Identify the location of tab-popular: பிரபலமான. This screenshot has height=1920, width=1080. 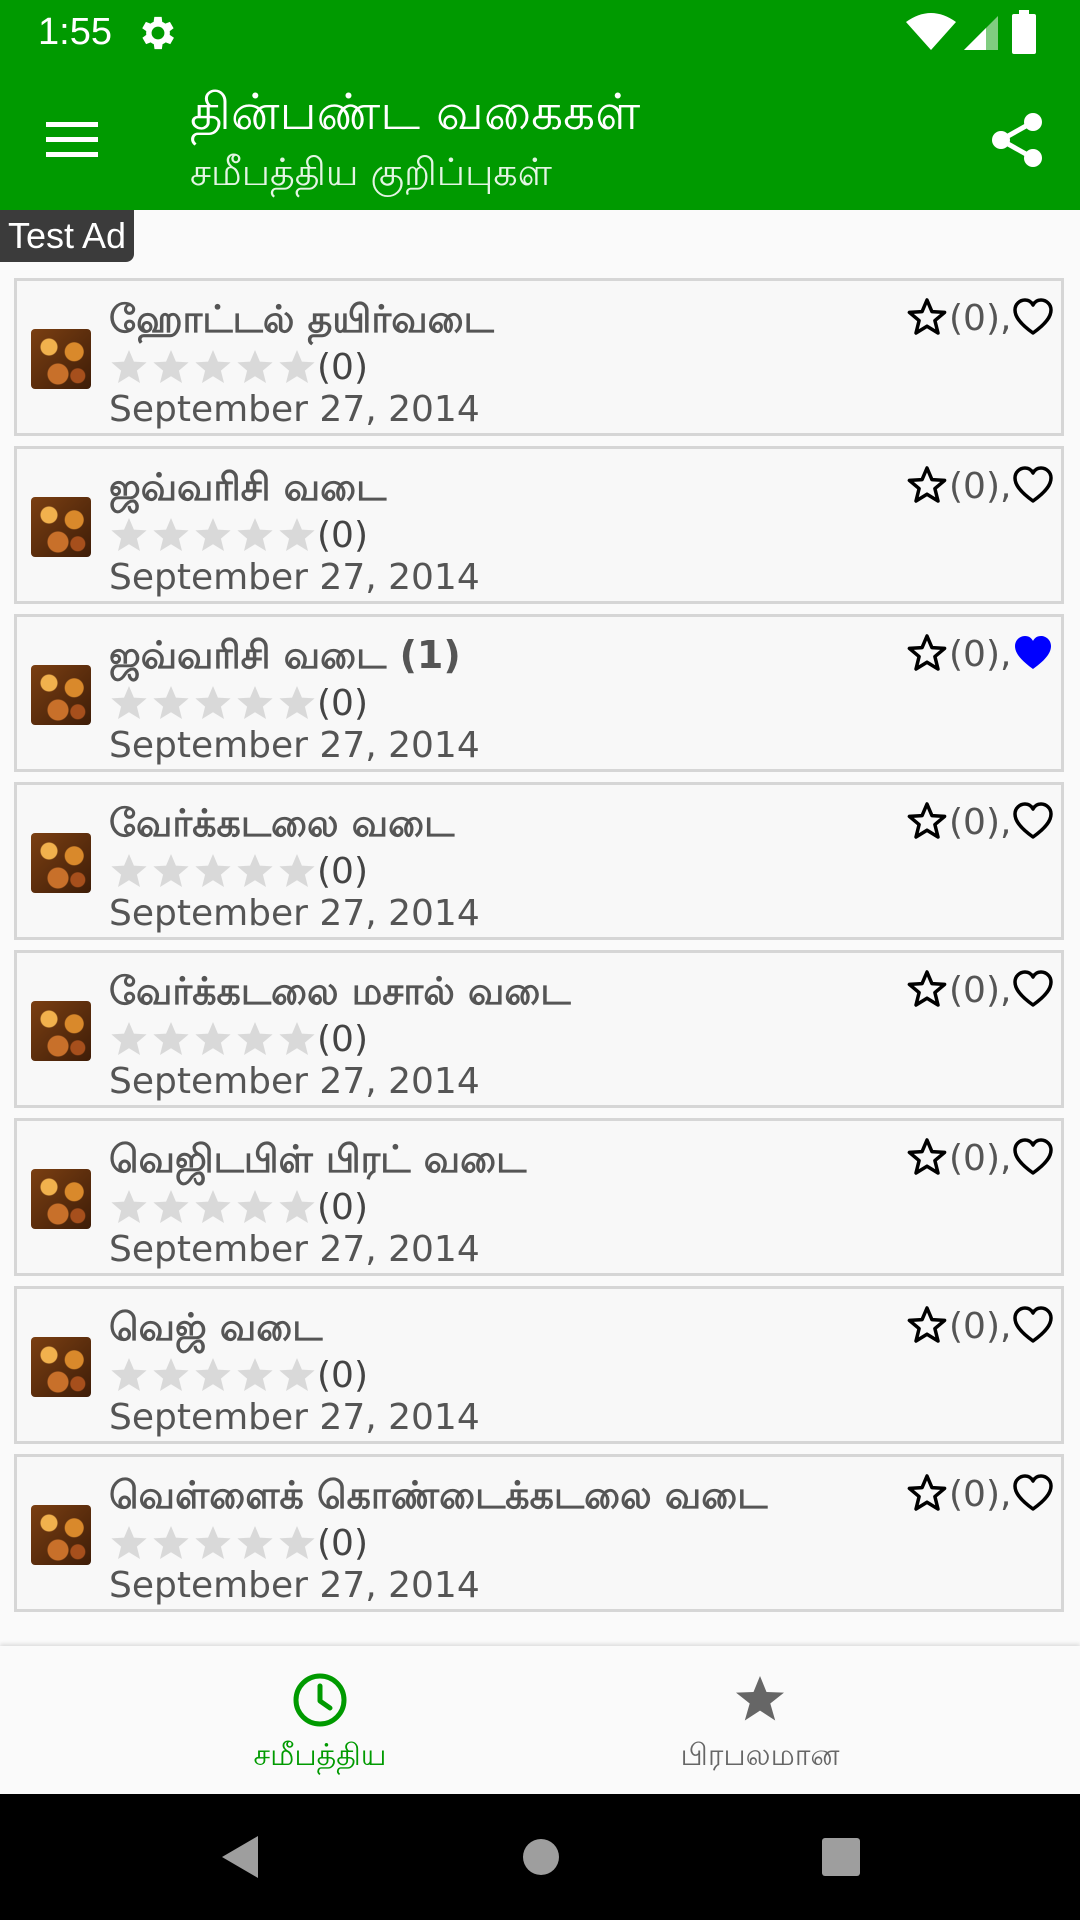
(760, 1720).